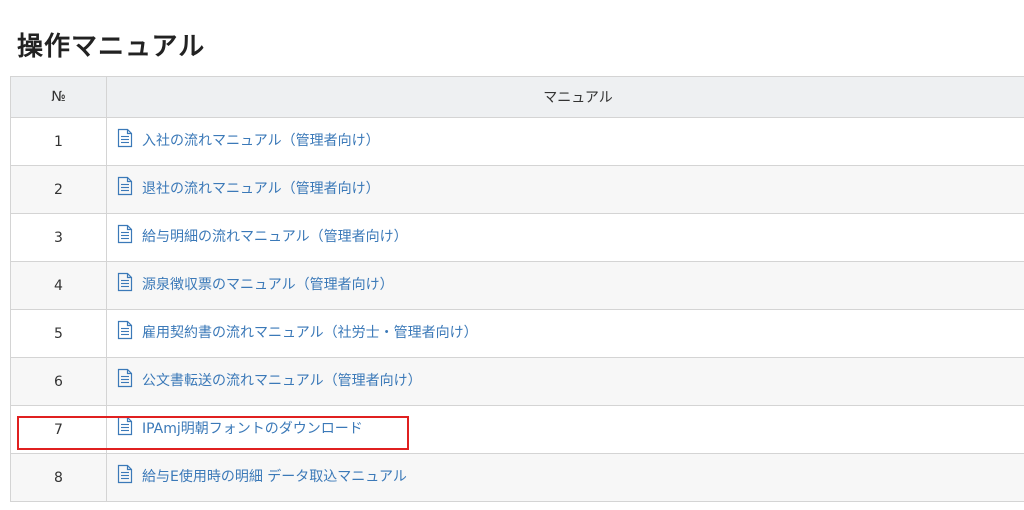 This screenshot has height=510, width=1024. I want to click on page-title: 操作マニュアル, so click(111, 47).